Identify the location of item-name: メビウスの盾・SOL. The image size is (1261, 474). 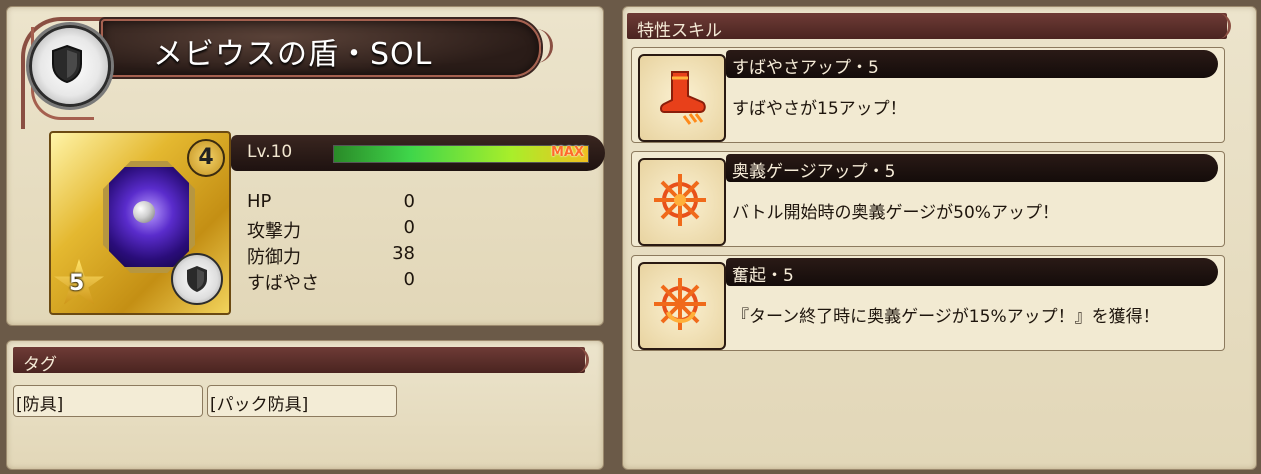
(293, 54).